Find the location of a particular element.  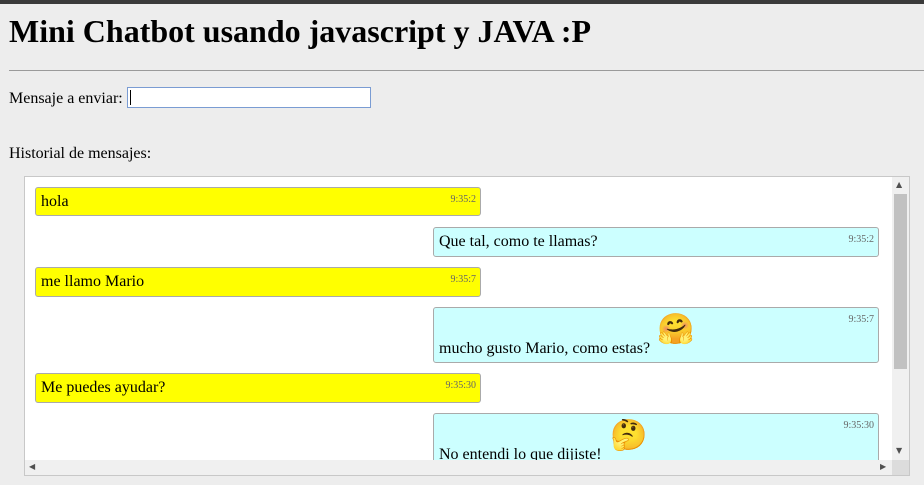

user-message: hola 9:35:2 is located at coordinates (258, 201).